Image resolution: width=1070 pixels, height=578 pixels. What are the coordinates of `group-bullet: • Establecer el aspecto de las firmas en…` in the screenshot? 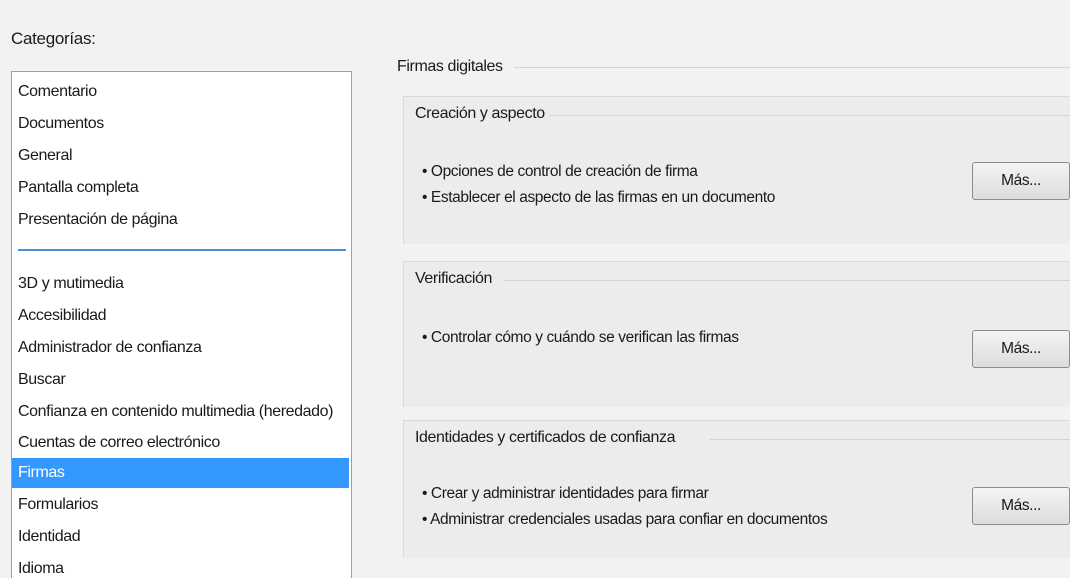 It's located at (598, 197).